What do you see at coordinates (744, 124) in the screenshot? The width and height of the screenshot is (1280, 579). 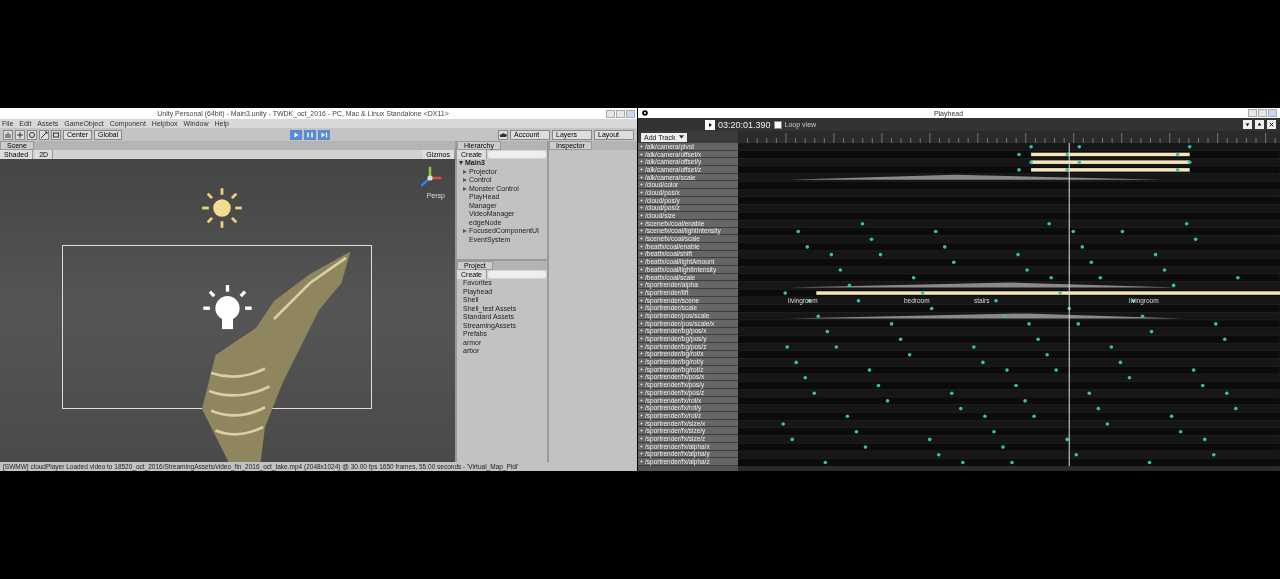 I see `time-display: 03:20:01.390` at bounding box center [744, 124].